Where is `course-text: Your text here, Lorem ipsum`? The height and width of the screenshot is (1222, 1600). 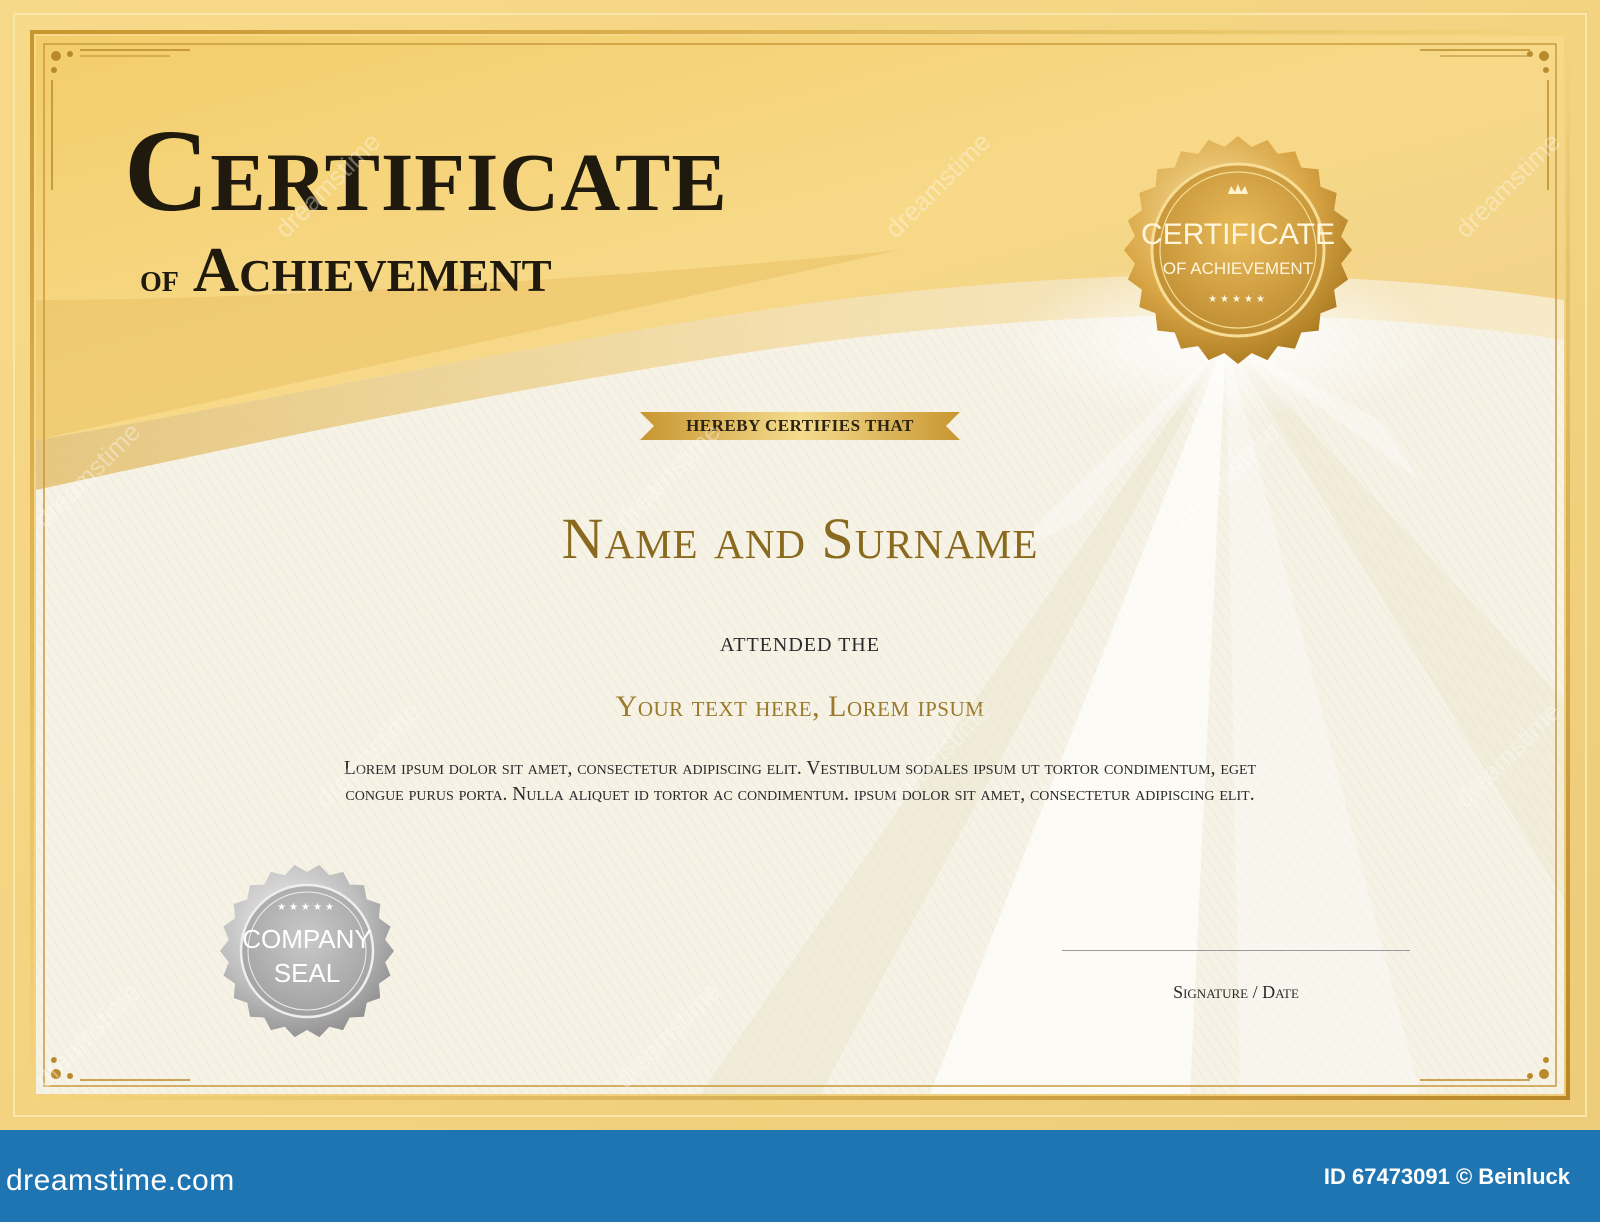
course-text: Your text here, Lorem ipsum is located at coordinates (800, 706).